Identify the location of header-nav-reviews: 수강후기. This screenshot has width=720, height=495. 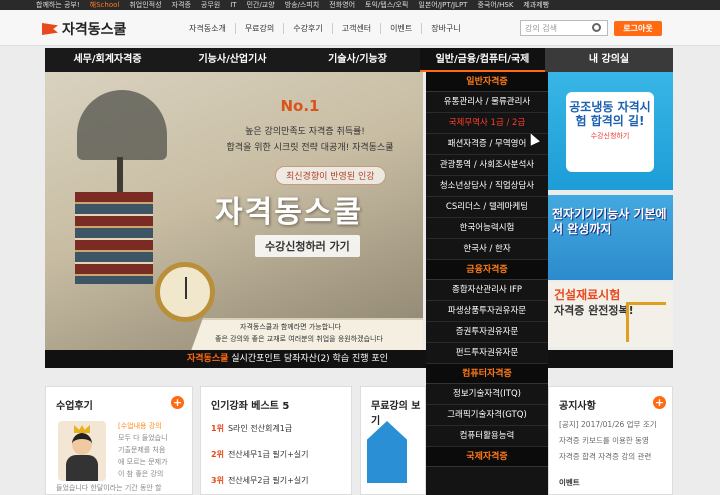
(307, 28).